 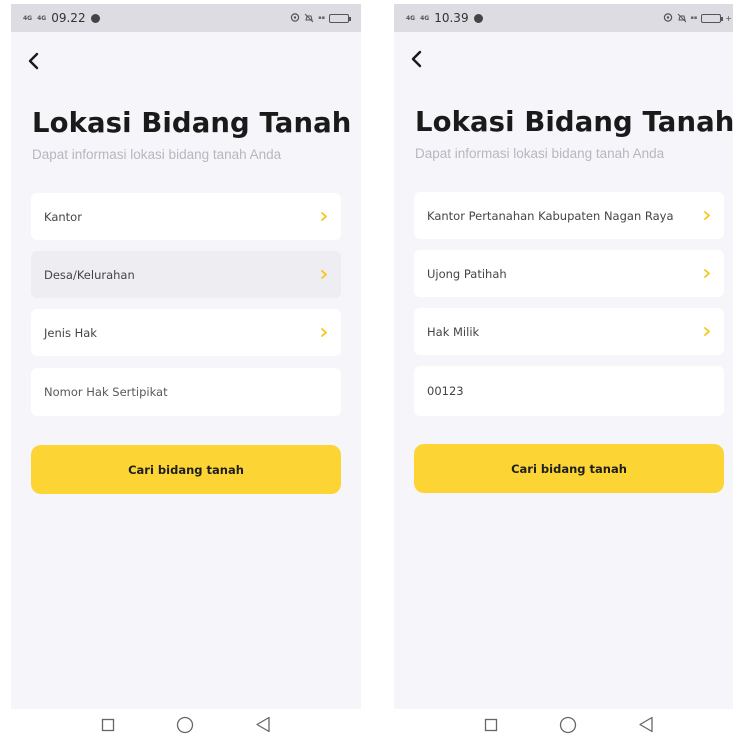 I want to click on kantor-label: Kantor, so click(x=63, y=216).